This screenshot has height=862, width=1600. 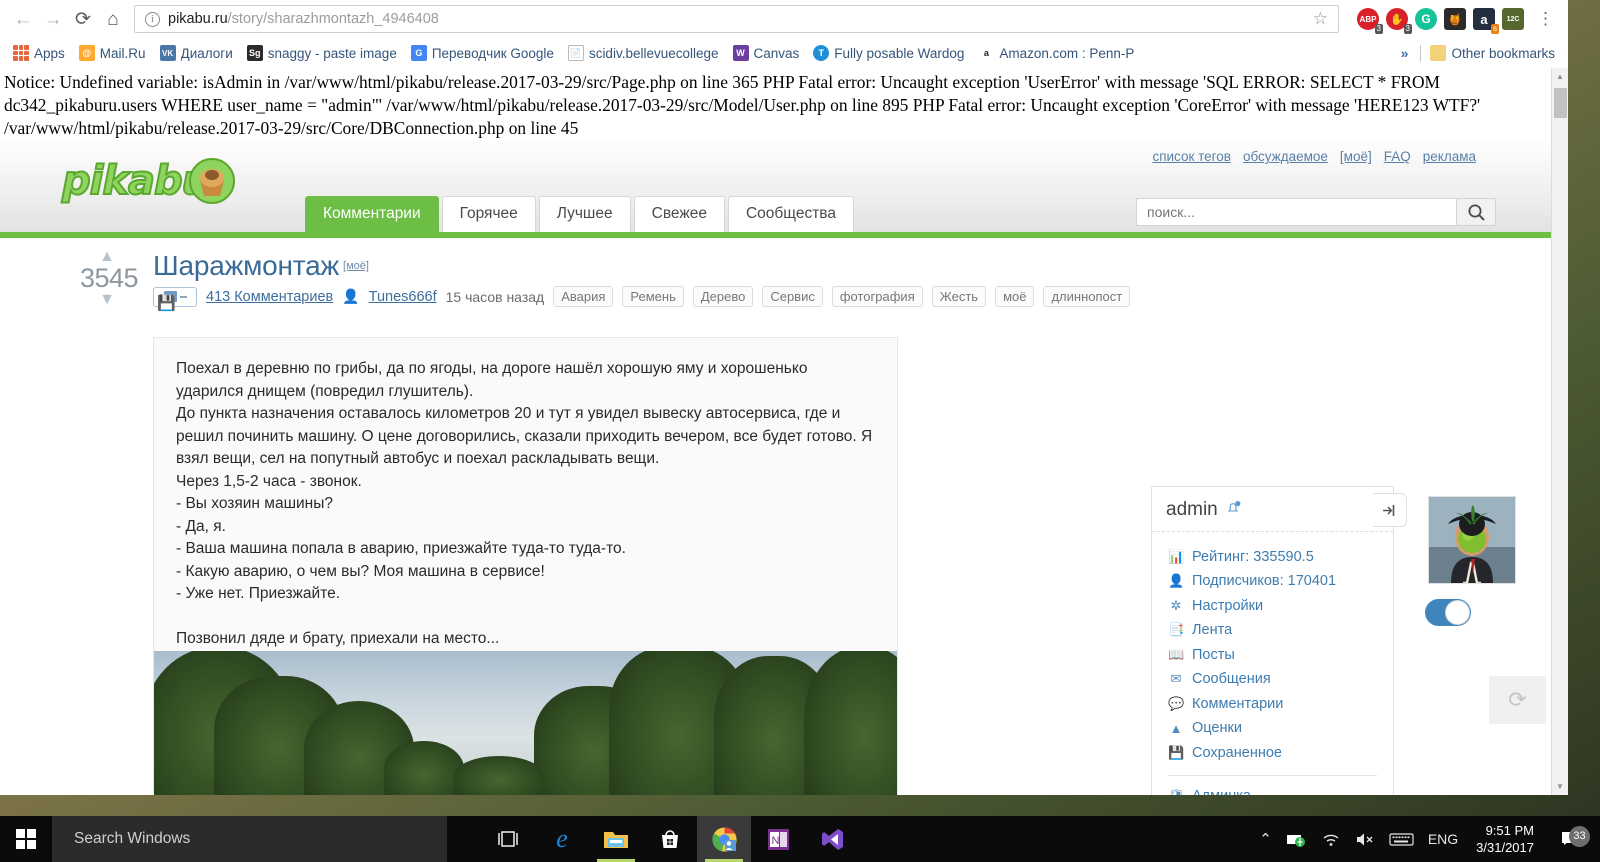 I want to click on windows-search-box: Search Windows, so click(x=249, y=839).